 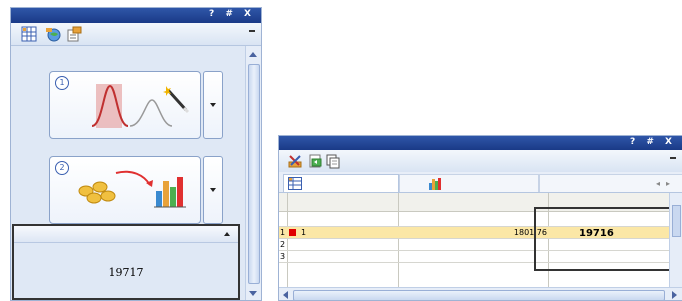 What do you see at coordinates (674, 295) in the screenshot?
I see `scroll-right-icon` at bounding box center [674, 295].